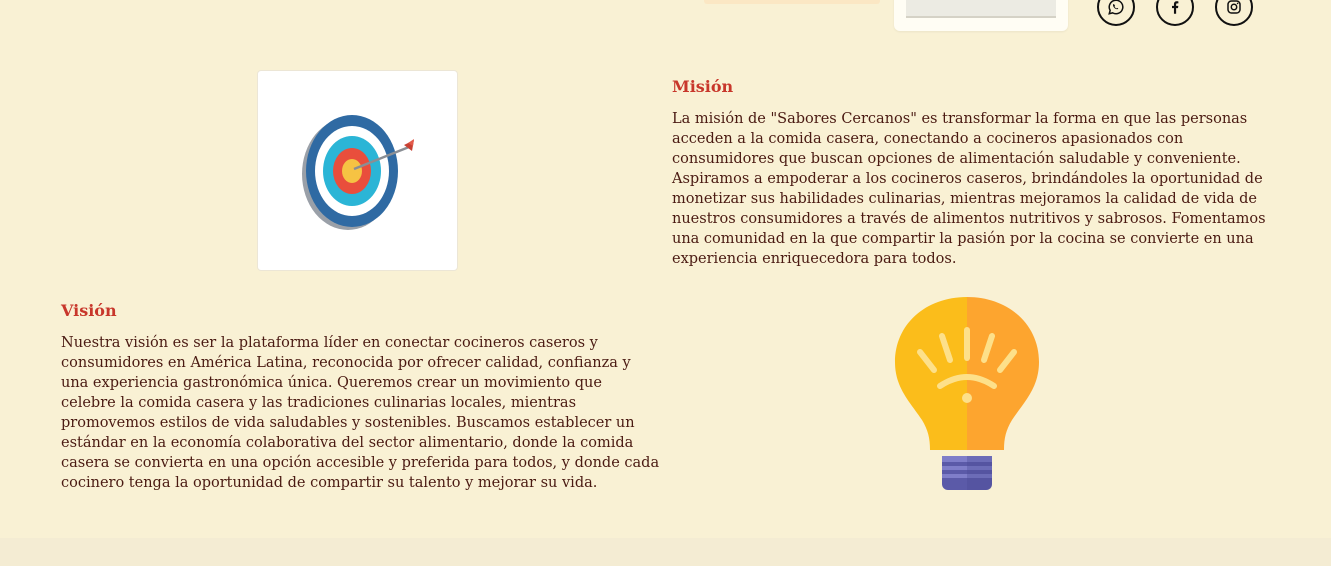 Image resolution: width=1331 pixels, height=566 pixels. What do you see at coordinates (89, 310) in the screenshot?
I see `vision-heading: Visión` at bounding box center [89, 310].